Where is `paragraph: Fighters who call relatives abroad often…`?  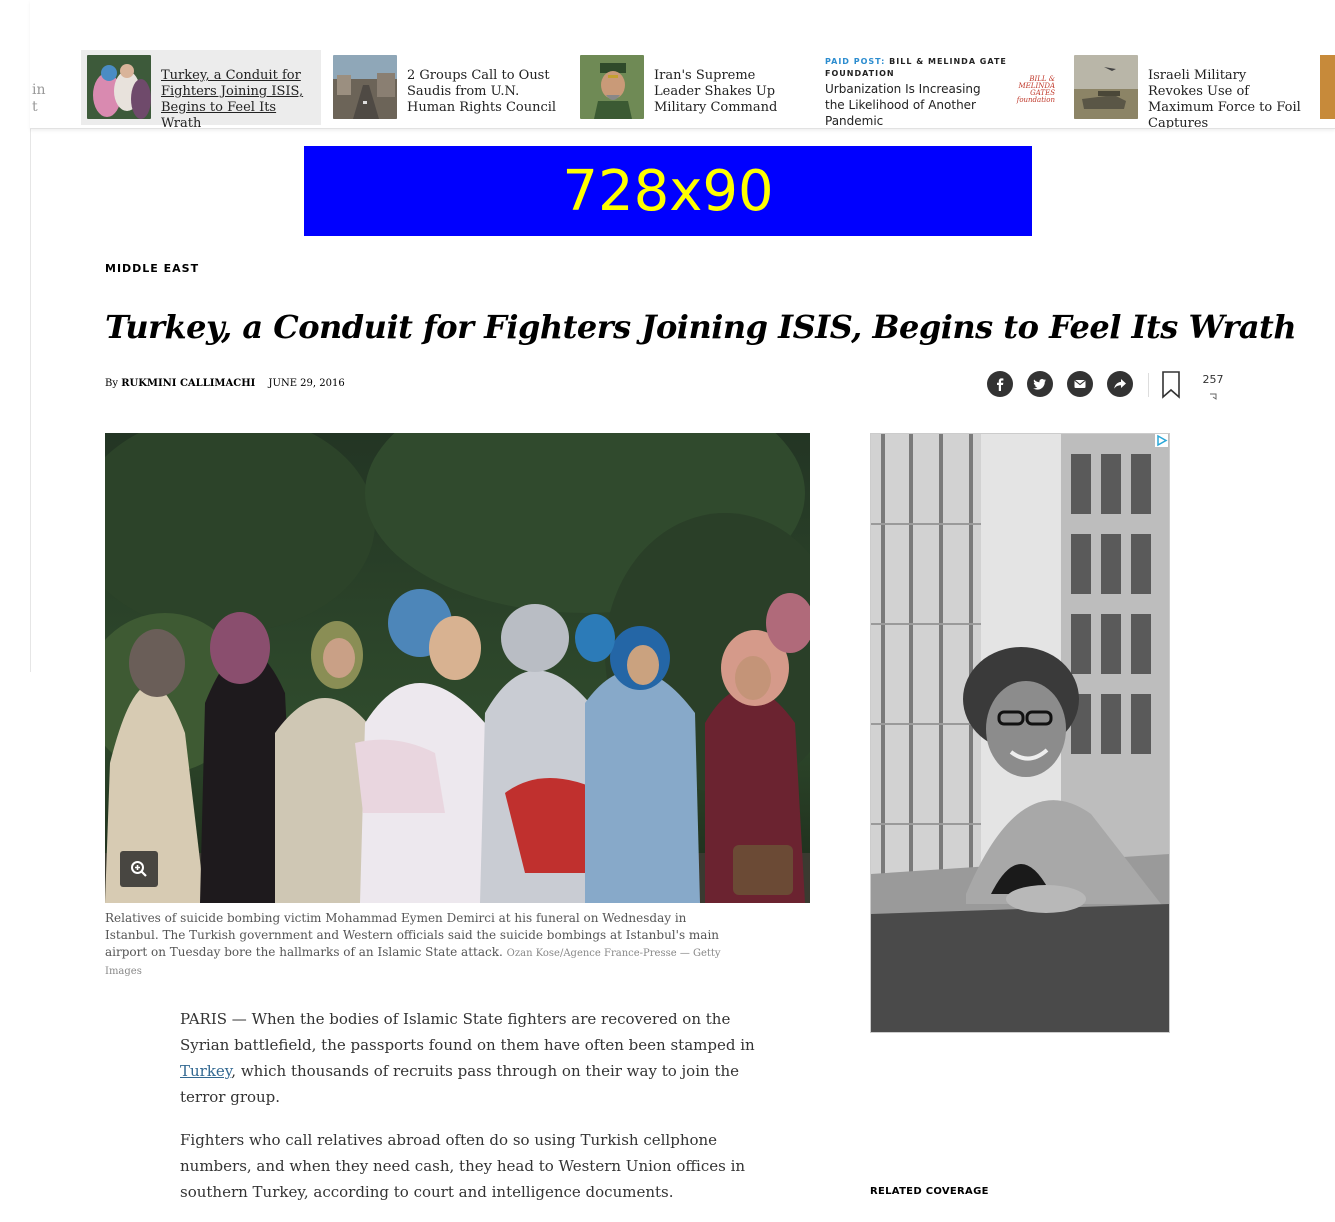
paragraph: Fighters who call relatives abroad often… is located at coordinates (463, 1166).